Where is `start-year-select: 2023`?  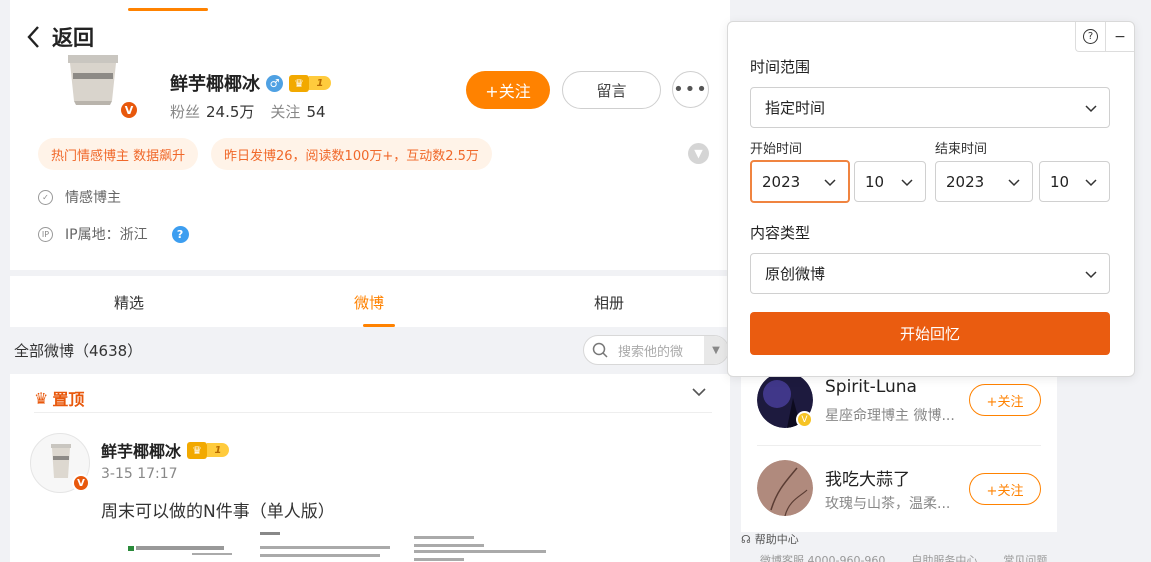 start-year-select: 2023 is located at coordinates (800, 181).